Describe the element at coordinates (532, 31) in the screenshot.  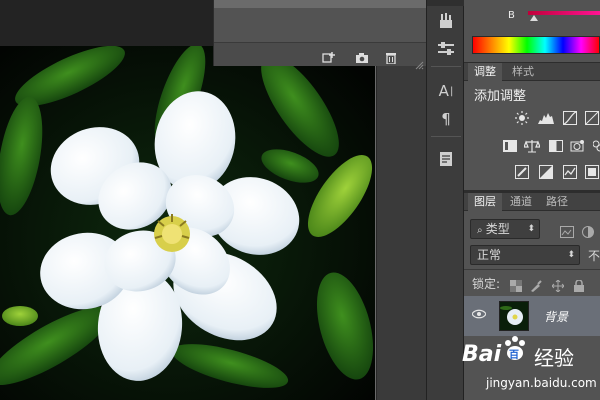
I see `color-panel: B` at that location.